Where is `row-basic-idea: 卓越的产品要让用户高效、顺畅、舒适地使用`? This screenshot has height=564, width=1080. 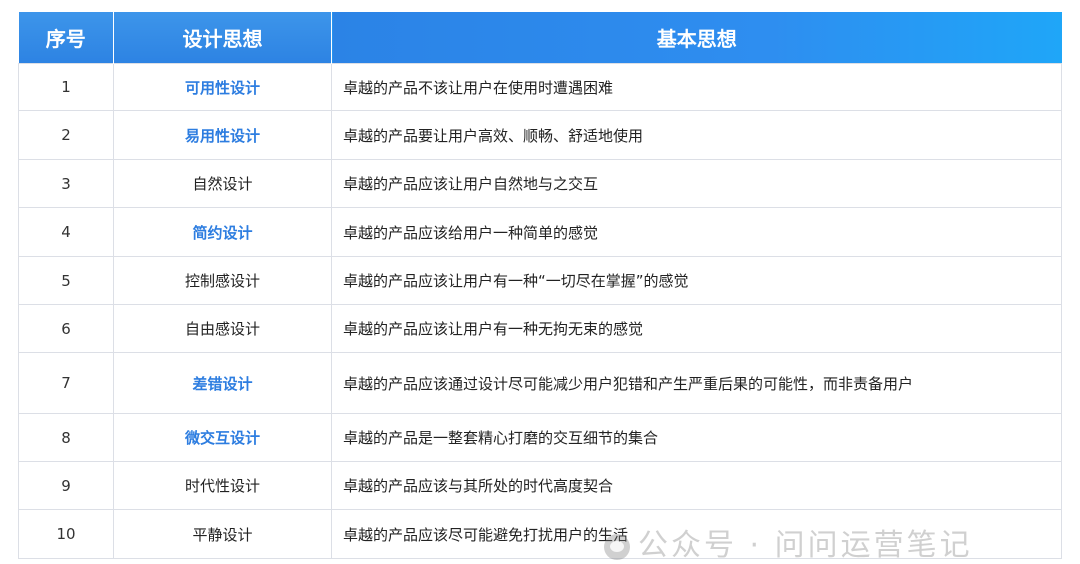
row-basic-idea: 卓越的产品要让用户高效、顺畅、舒适地使用 is located at coordinates (696, 135).